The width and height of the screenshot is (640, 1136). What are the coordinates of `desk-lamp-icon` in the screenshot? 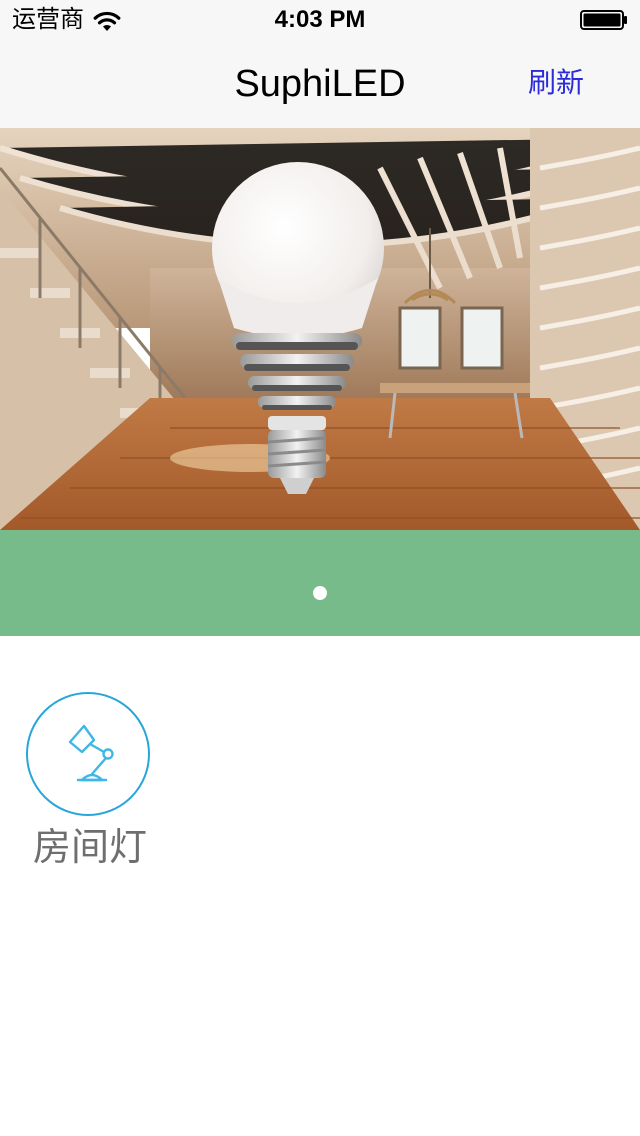 It's located at (91, 753).